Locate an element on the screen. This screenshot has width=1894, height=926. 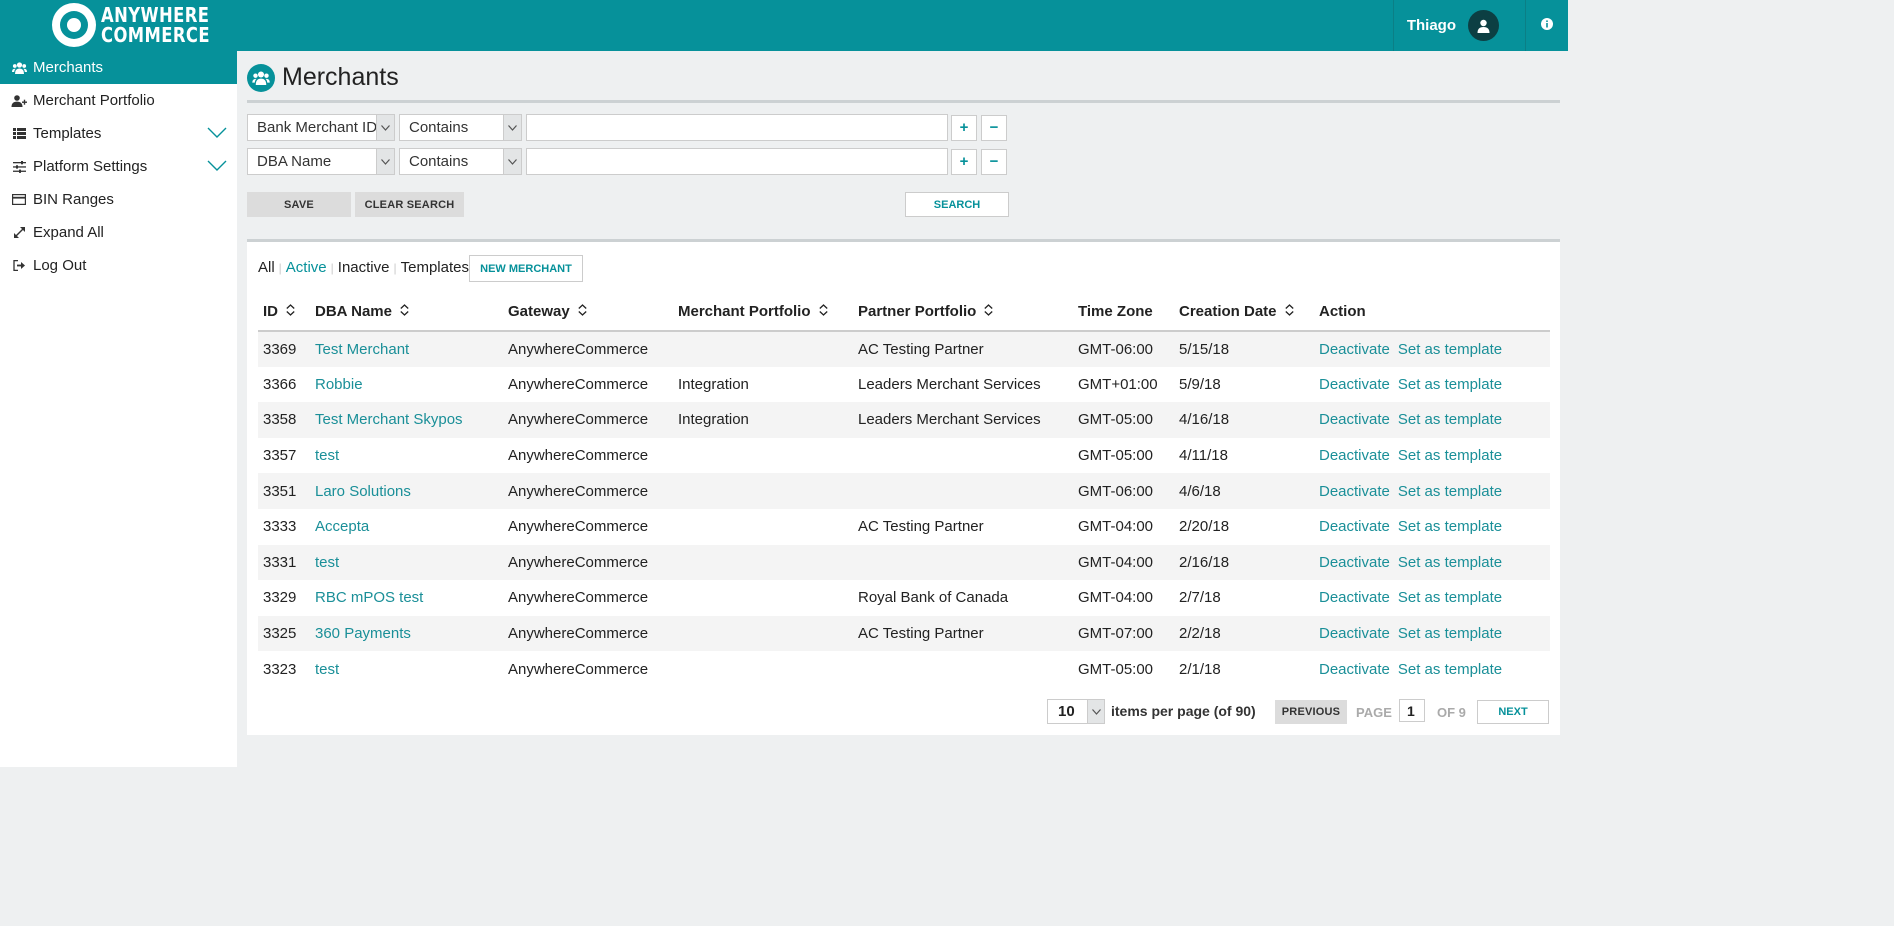
sidebar-item-log-out: Log Out is located at coordinates (118, 265).